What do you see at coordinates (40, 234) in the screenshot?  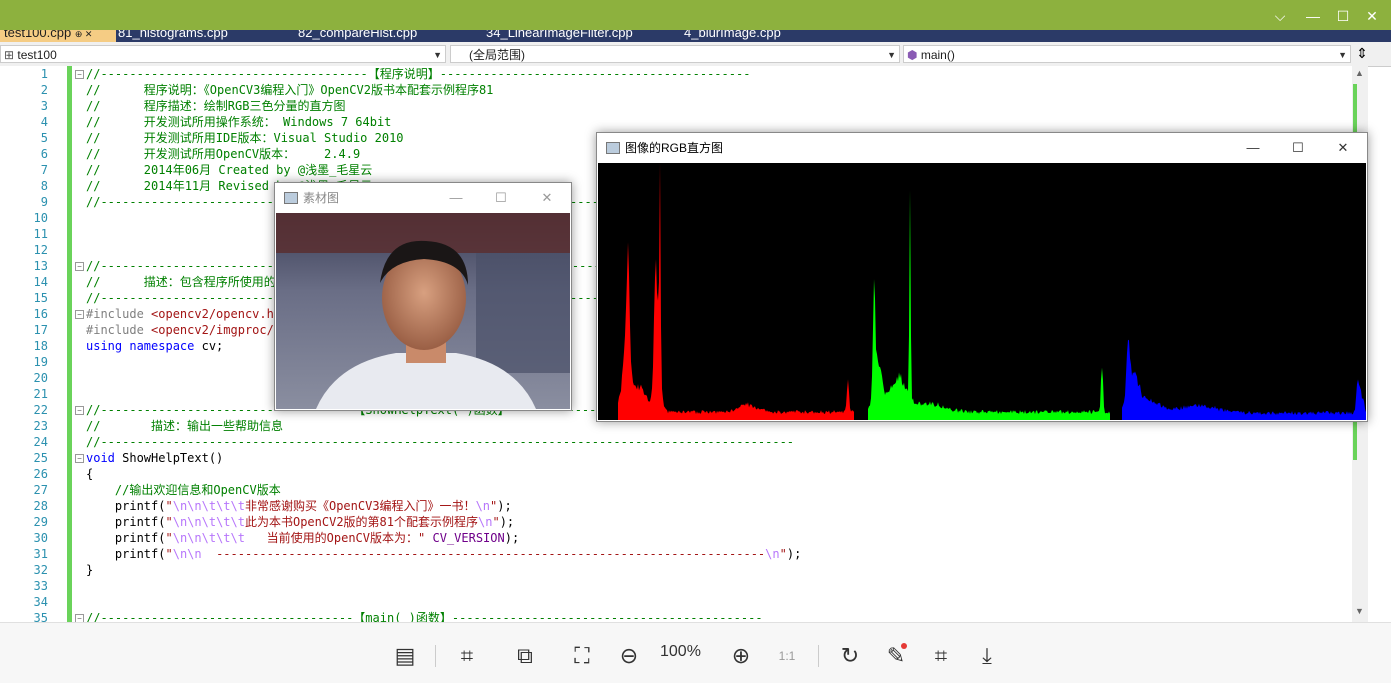 I see `line-number: 11` at bounding box center [40, 234].